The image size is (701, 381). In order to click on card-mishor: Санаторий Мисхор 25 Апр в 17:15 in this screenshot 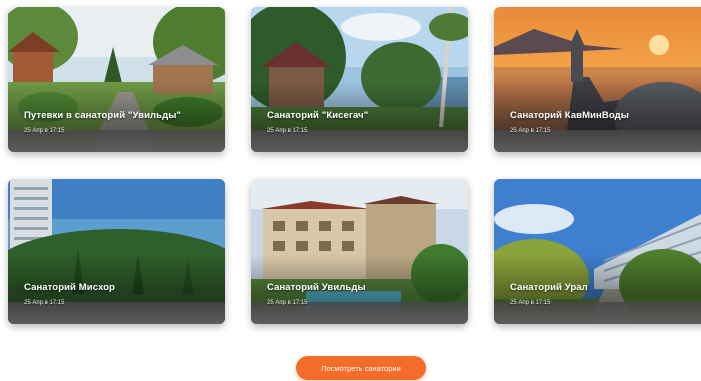, I will do `click(116, 251)`.